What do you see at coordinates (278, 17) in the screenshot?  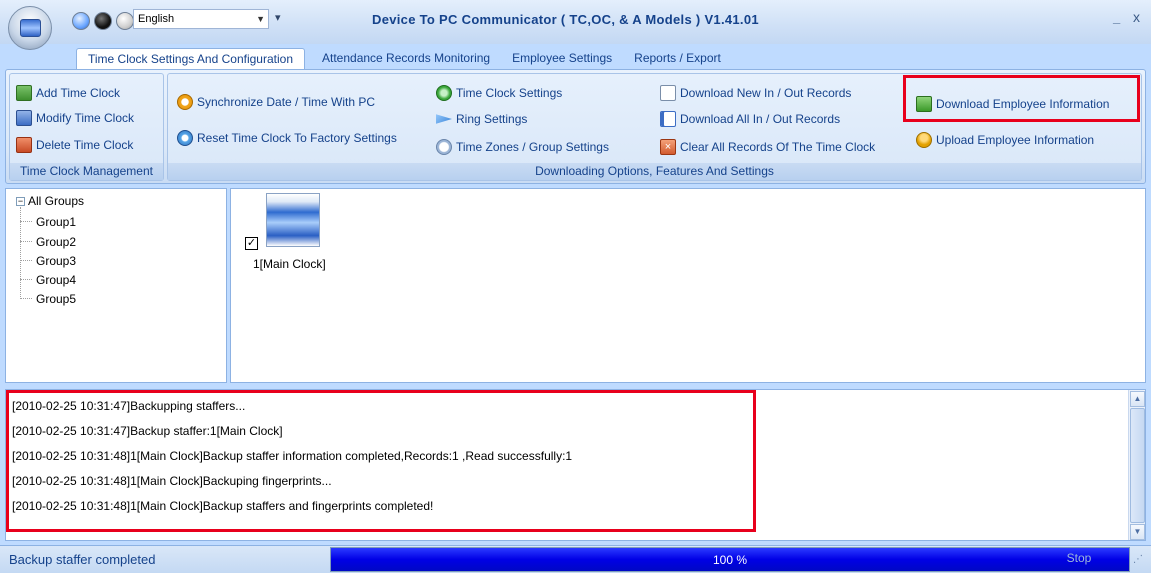 I see `customize-toolbar-icon: ▾` at bounding box center [278, 17].